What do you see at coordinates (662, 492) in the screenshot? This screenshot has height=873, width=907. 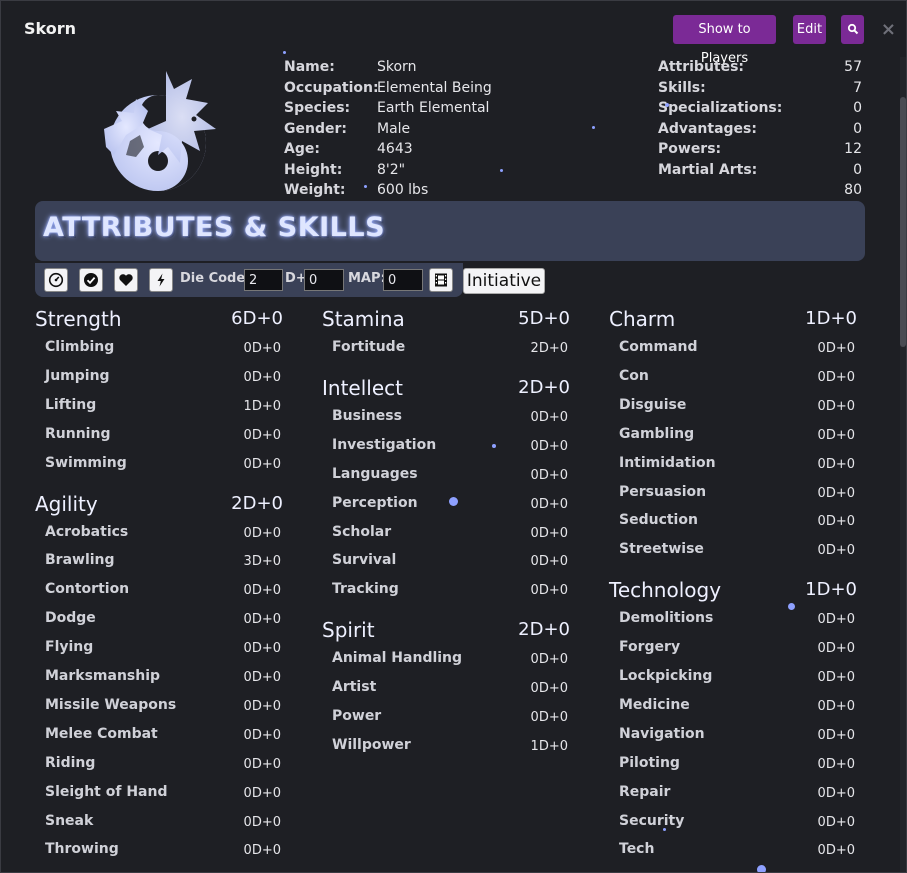 I see `skill-name: Persuasion` at bounding box center [662, 492].